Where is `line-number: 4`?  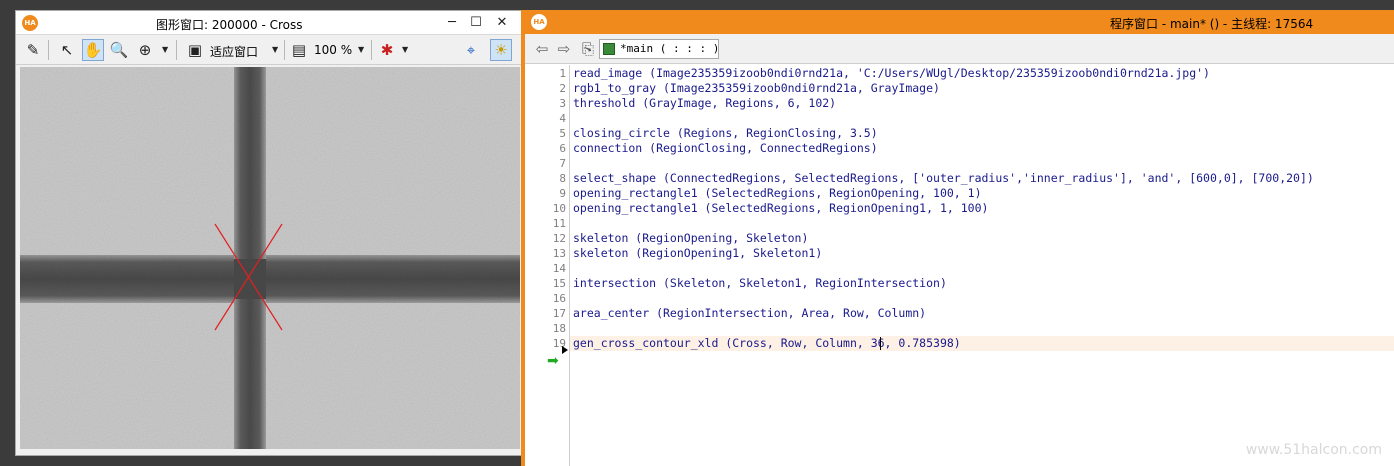 line-number: 4 is located at coordinates (551, 118).